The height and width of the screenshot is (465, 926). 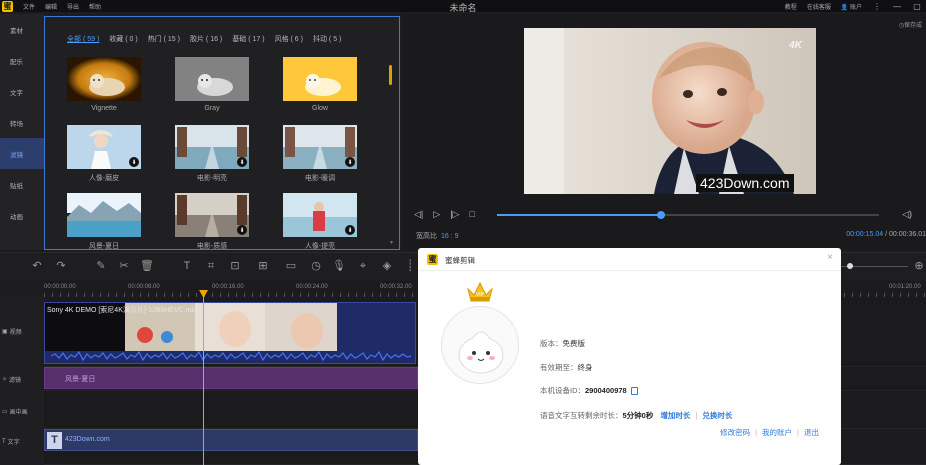 I want to click on track-label-text: 滤镜, so click(x=15, y=381).